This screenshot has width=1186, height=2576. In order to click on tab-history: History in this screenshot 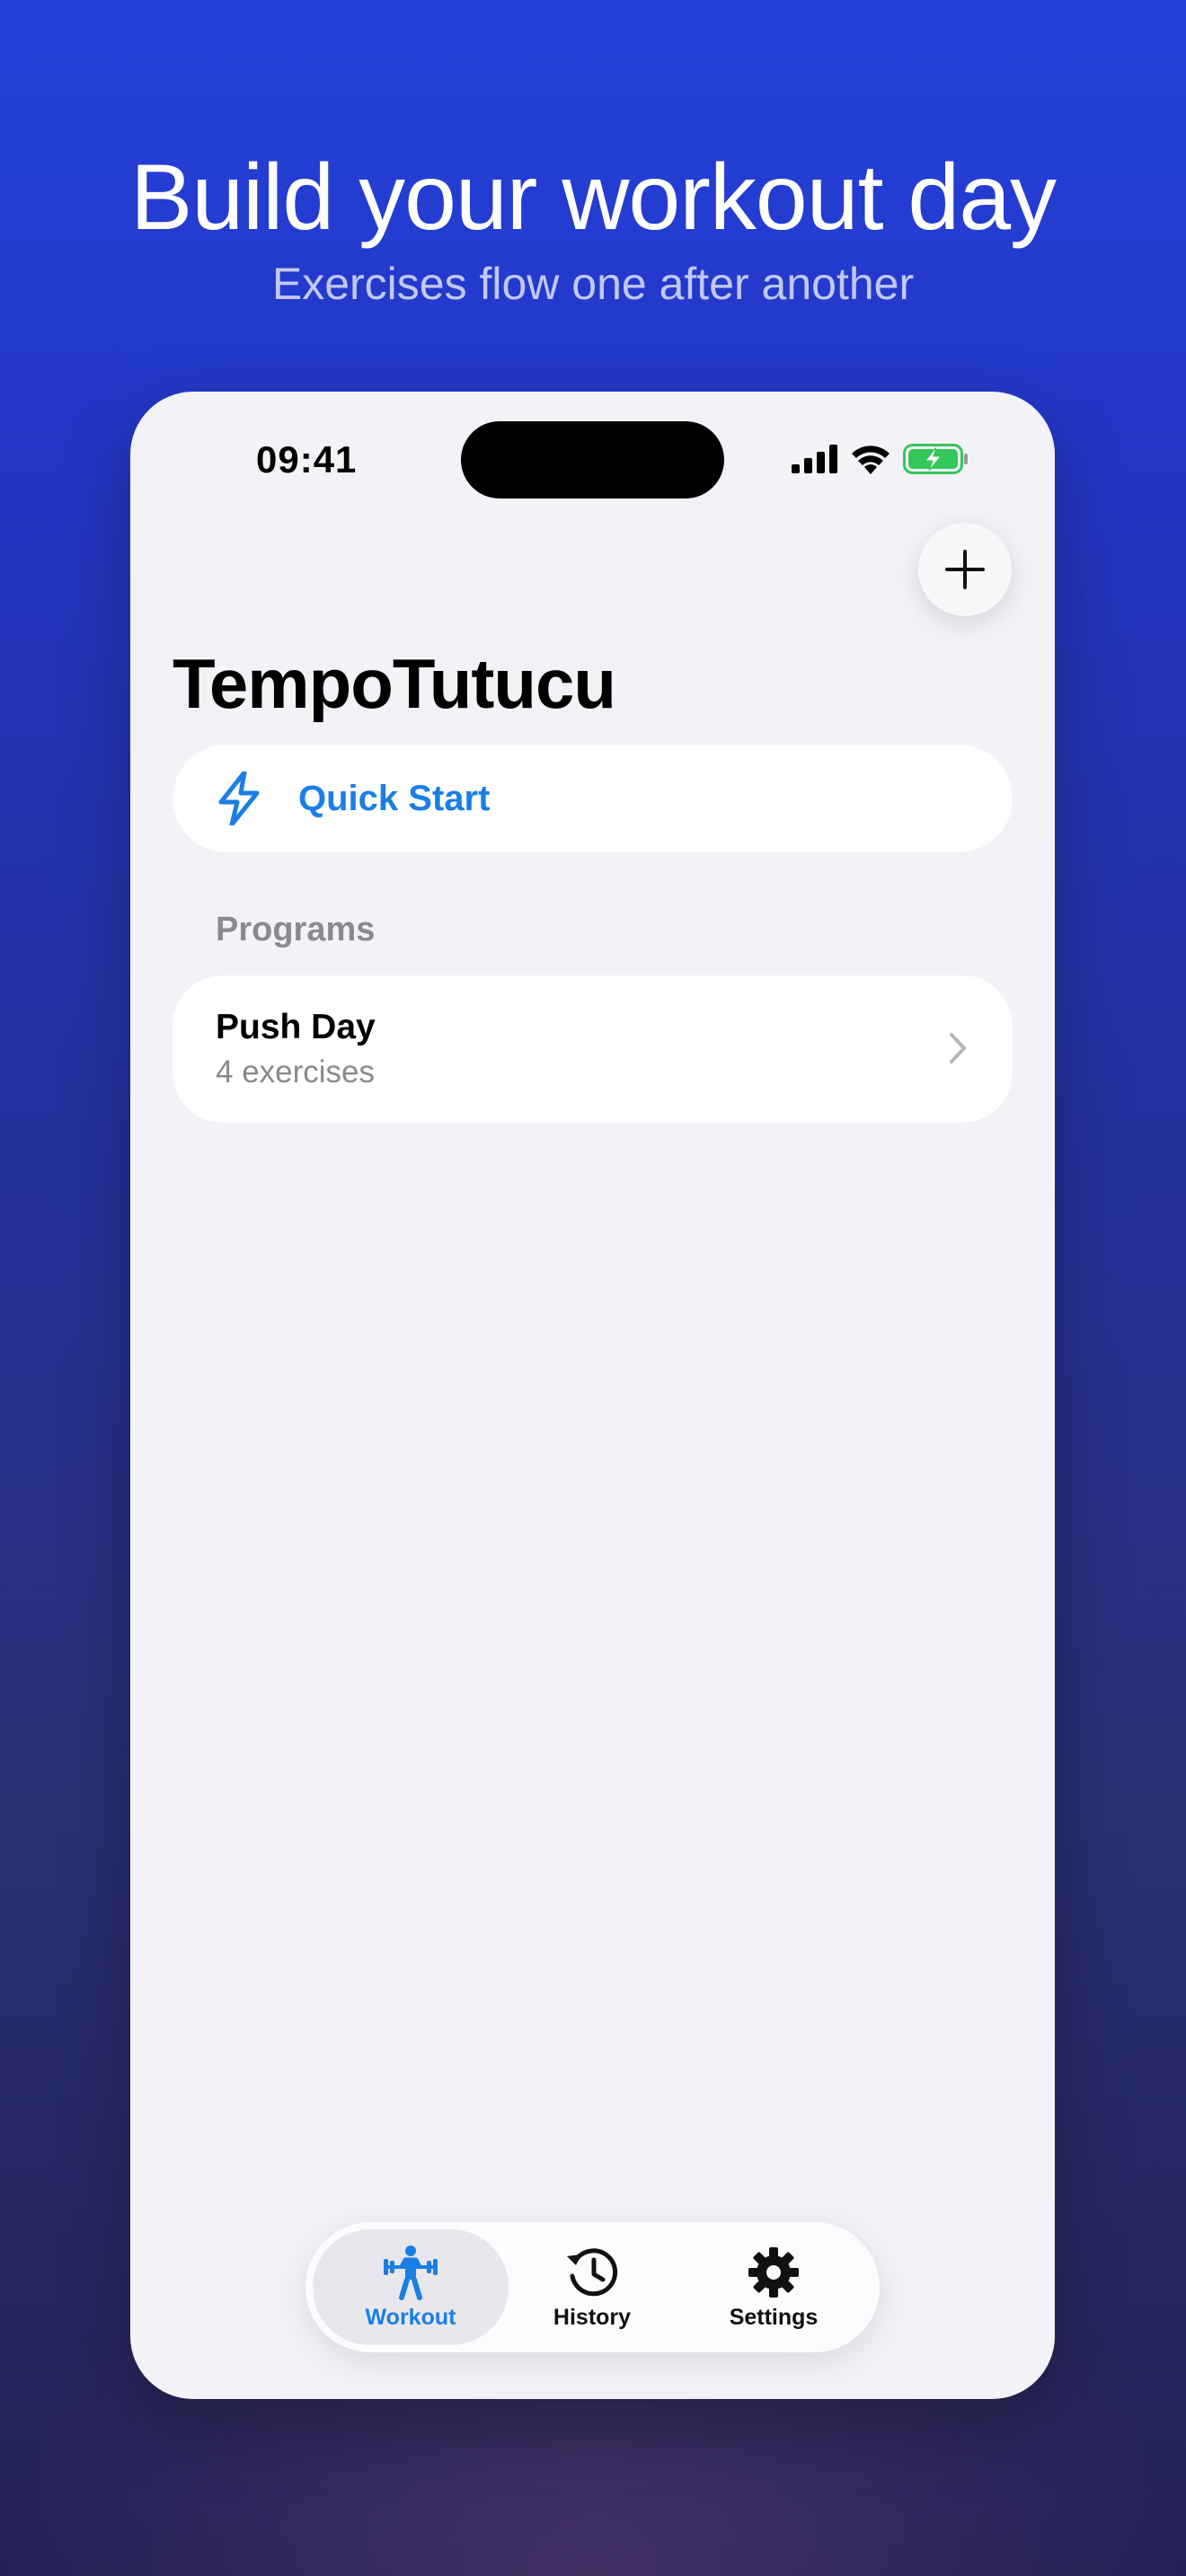, I will do `click(592, 2287)`.